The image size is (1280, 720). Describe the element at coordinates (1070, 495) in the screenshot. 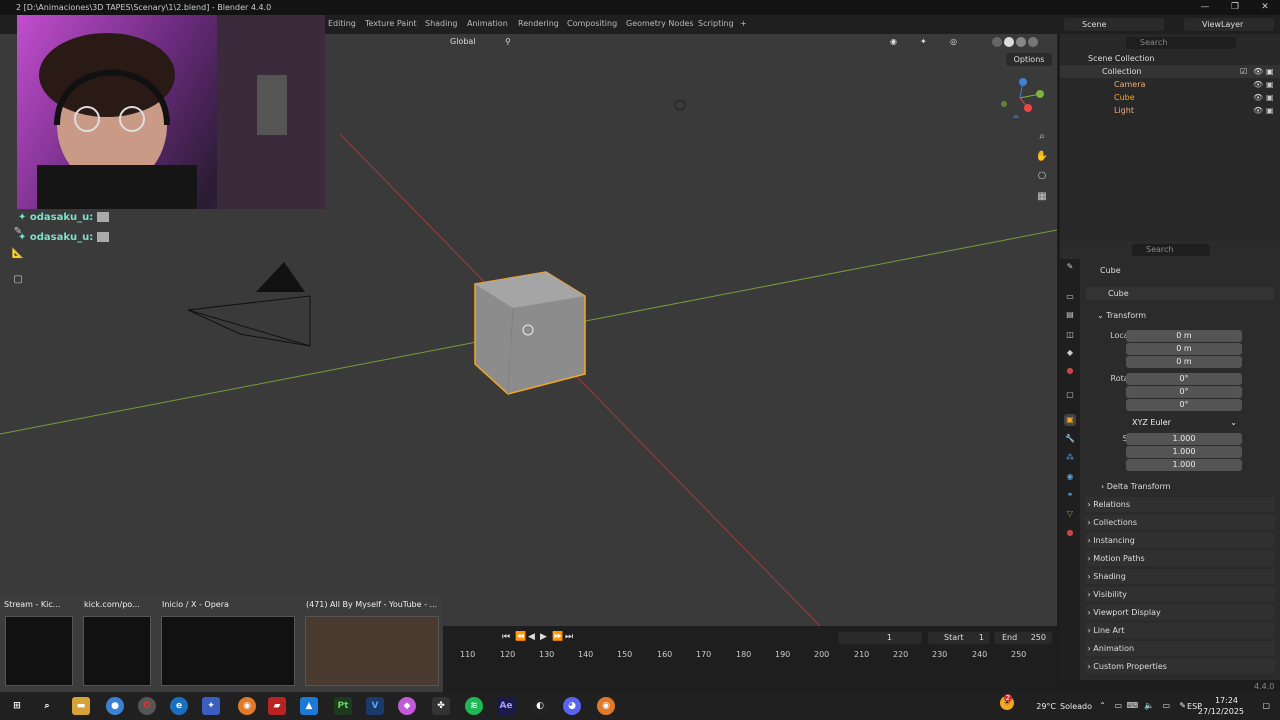

I see `constraints-tab-icon: ⚭` at that location.